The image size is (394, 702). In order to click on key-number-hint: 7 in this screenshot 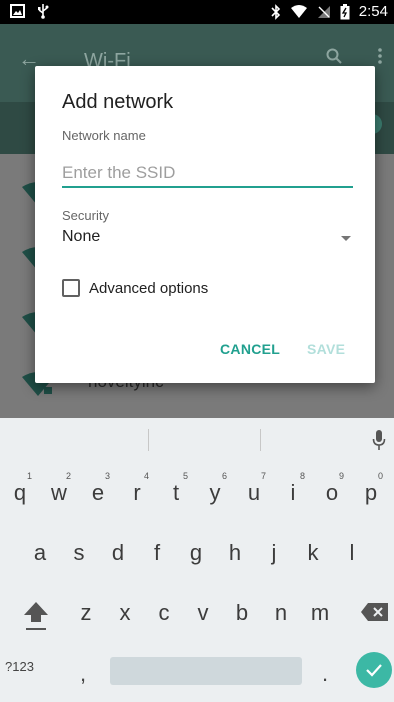, I will do `click(263, 476)`.